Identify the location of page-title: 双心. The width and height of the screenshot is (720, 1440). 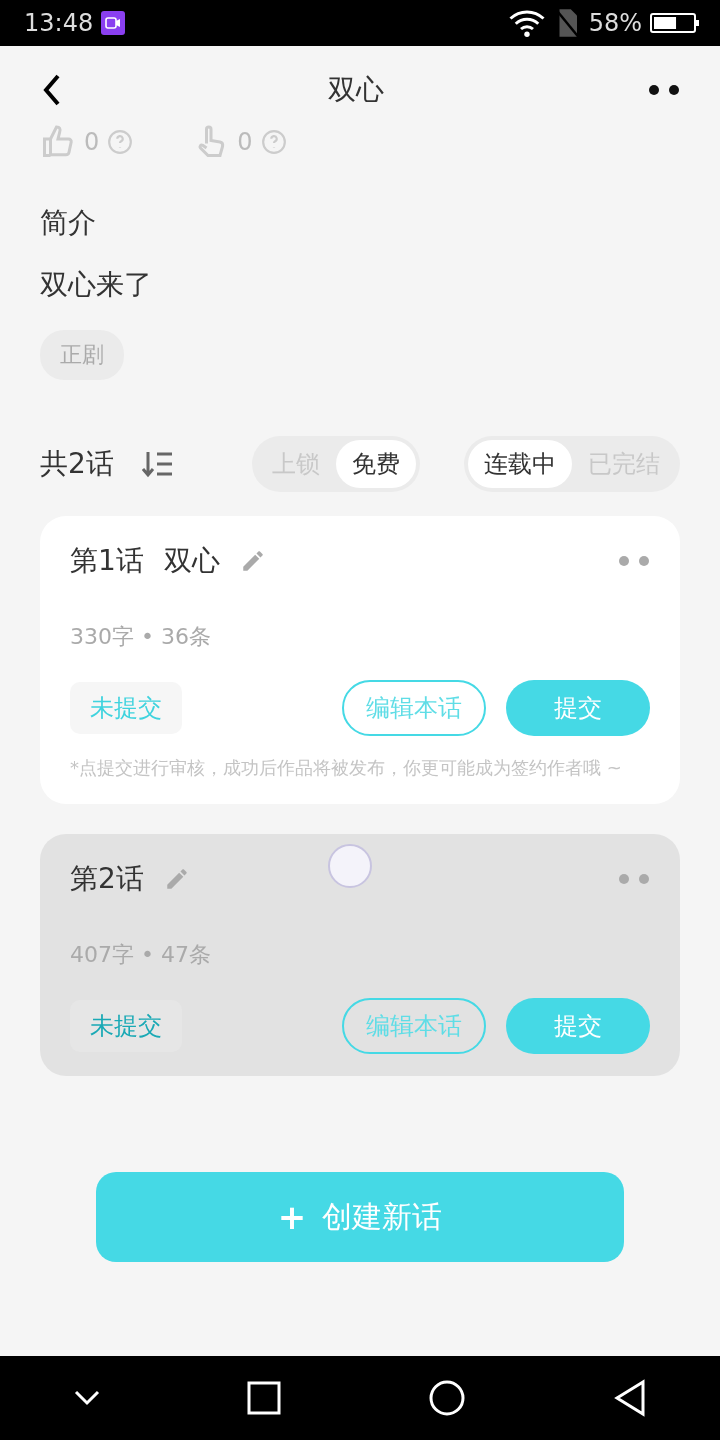
(356, 90).